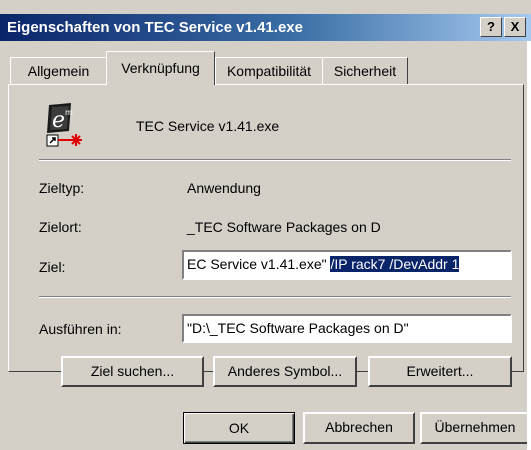 This screenshot has width=531, height=450. Describe the element at coordinates (365, 70) in the screenshot. I see `tab-sicherheit: Sicherheit` at that location.